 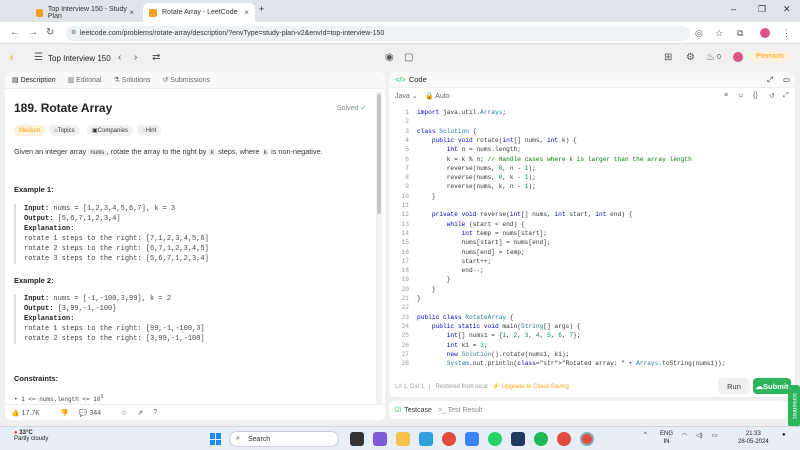 What do you see at coordinates (690, 57) in the screenshot?
I see `settings-gear-icon: ⚙` at bounding box center [690, 57].